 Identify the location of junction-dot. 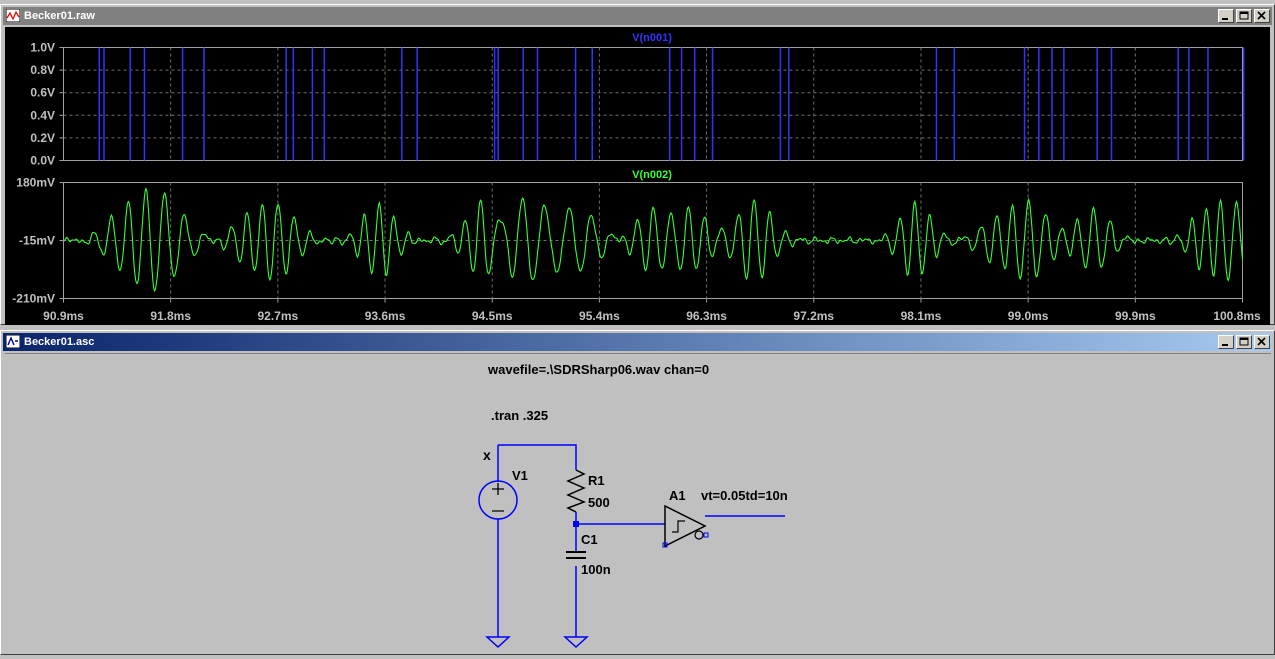
(576, 524).